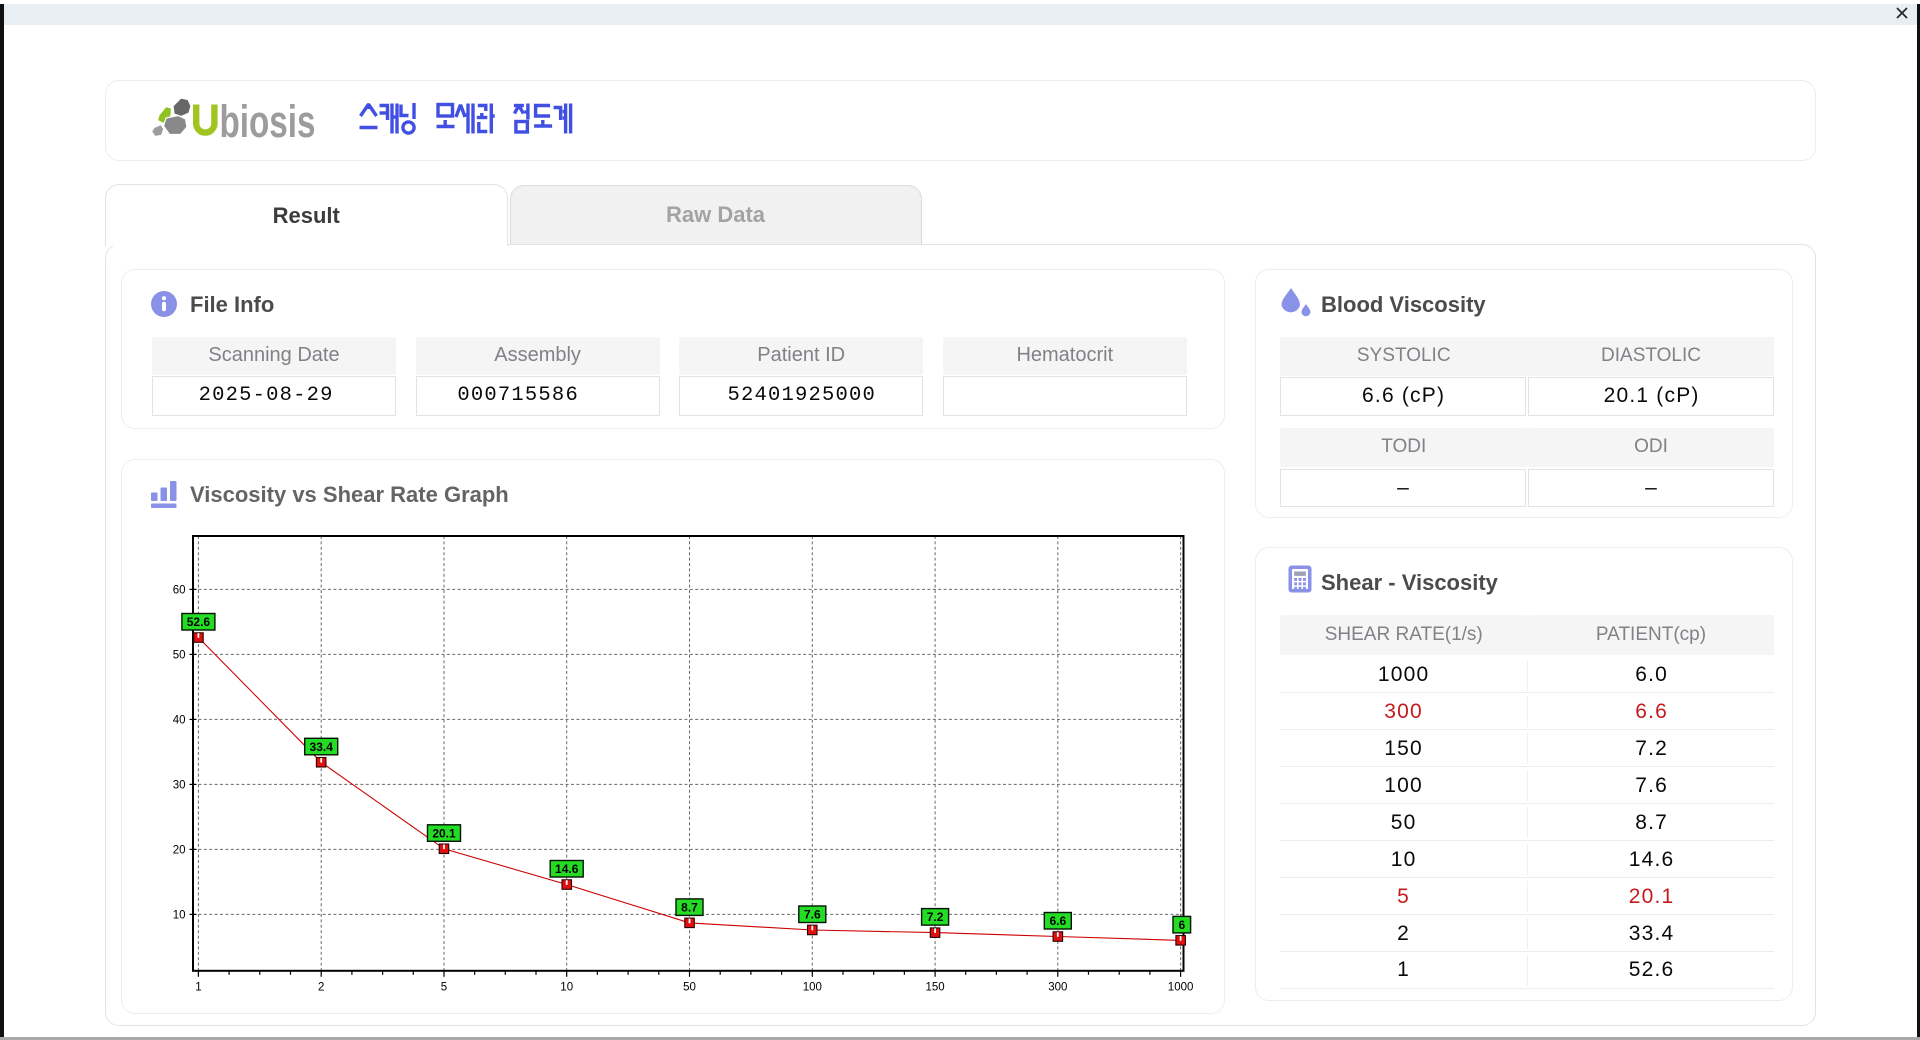 This screenshot has height=1040, width=1920. I want to click on svg-text: 2, so click(321, 987).